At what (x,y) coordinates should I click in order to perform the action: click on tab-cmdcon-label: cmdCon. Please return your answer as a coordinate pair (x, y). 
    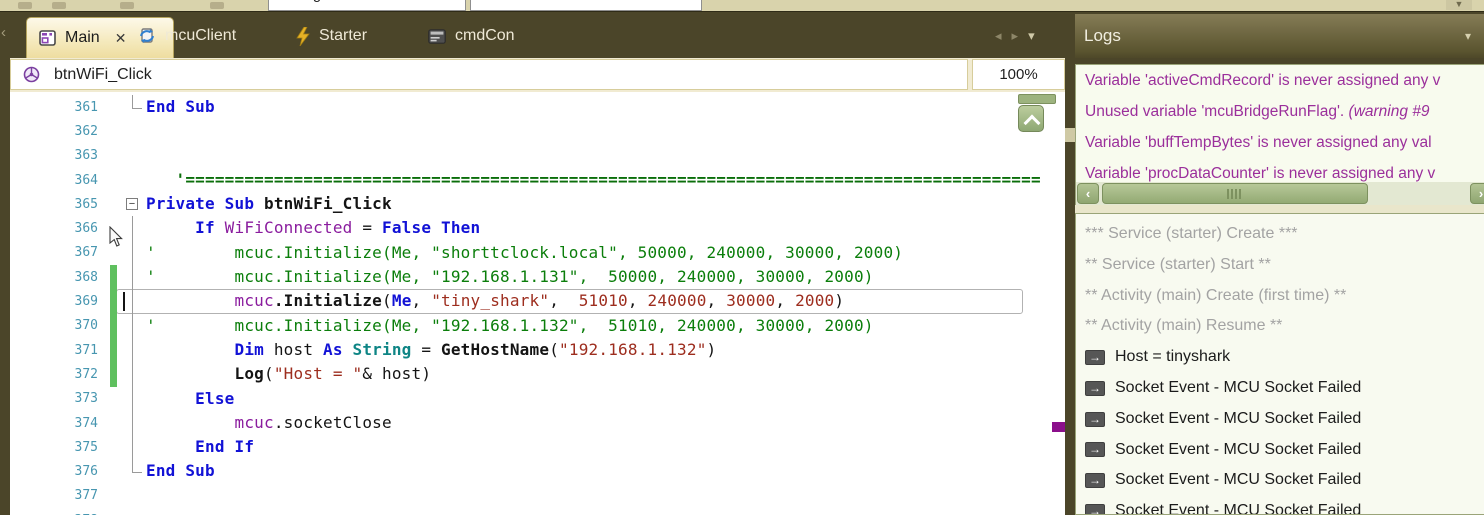
    Looking at the image, I should click on (485, 35).